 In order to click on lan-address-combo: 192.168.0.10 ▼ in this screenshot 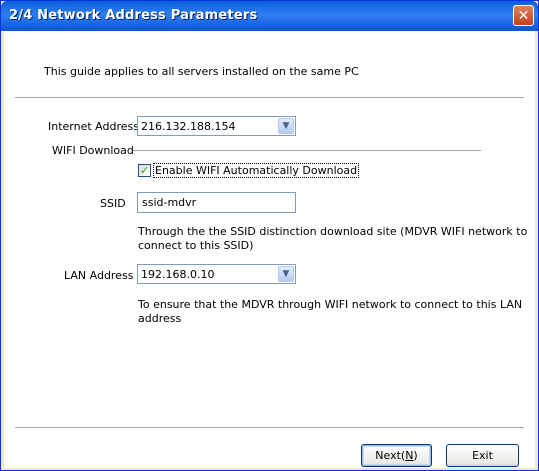, I will do `click(216, 274)`.